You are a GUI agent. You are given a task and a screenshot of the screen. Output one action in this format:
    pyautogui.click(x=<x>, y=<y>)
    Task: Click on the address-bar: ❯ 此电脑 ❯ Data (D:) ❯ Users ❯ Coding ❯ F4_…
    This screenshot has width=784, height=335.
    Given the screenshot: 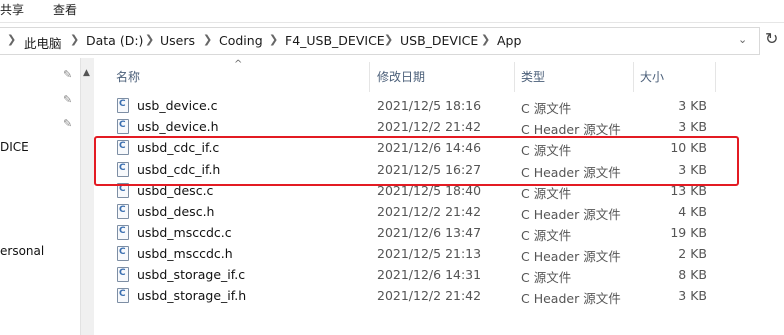 What is the action you would take?
    pyautogui.click(x=392, y=42)
    